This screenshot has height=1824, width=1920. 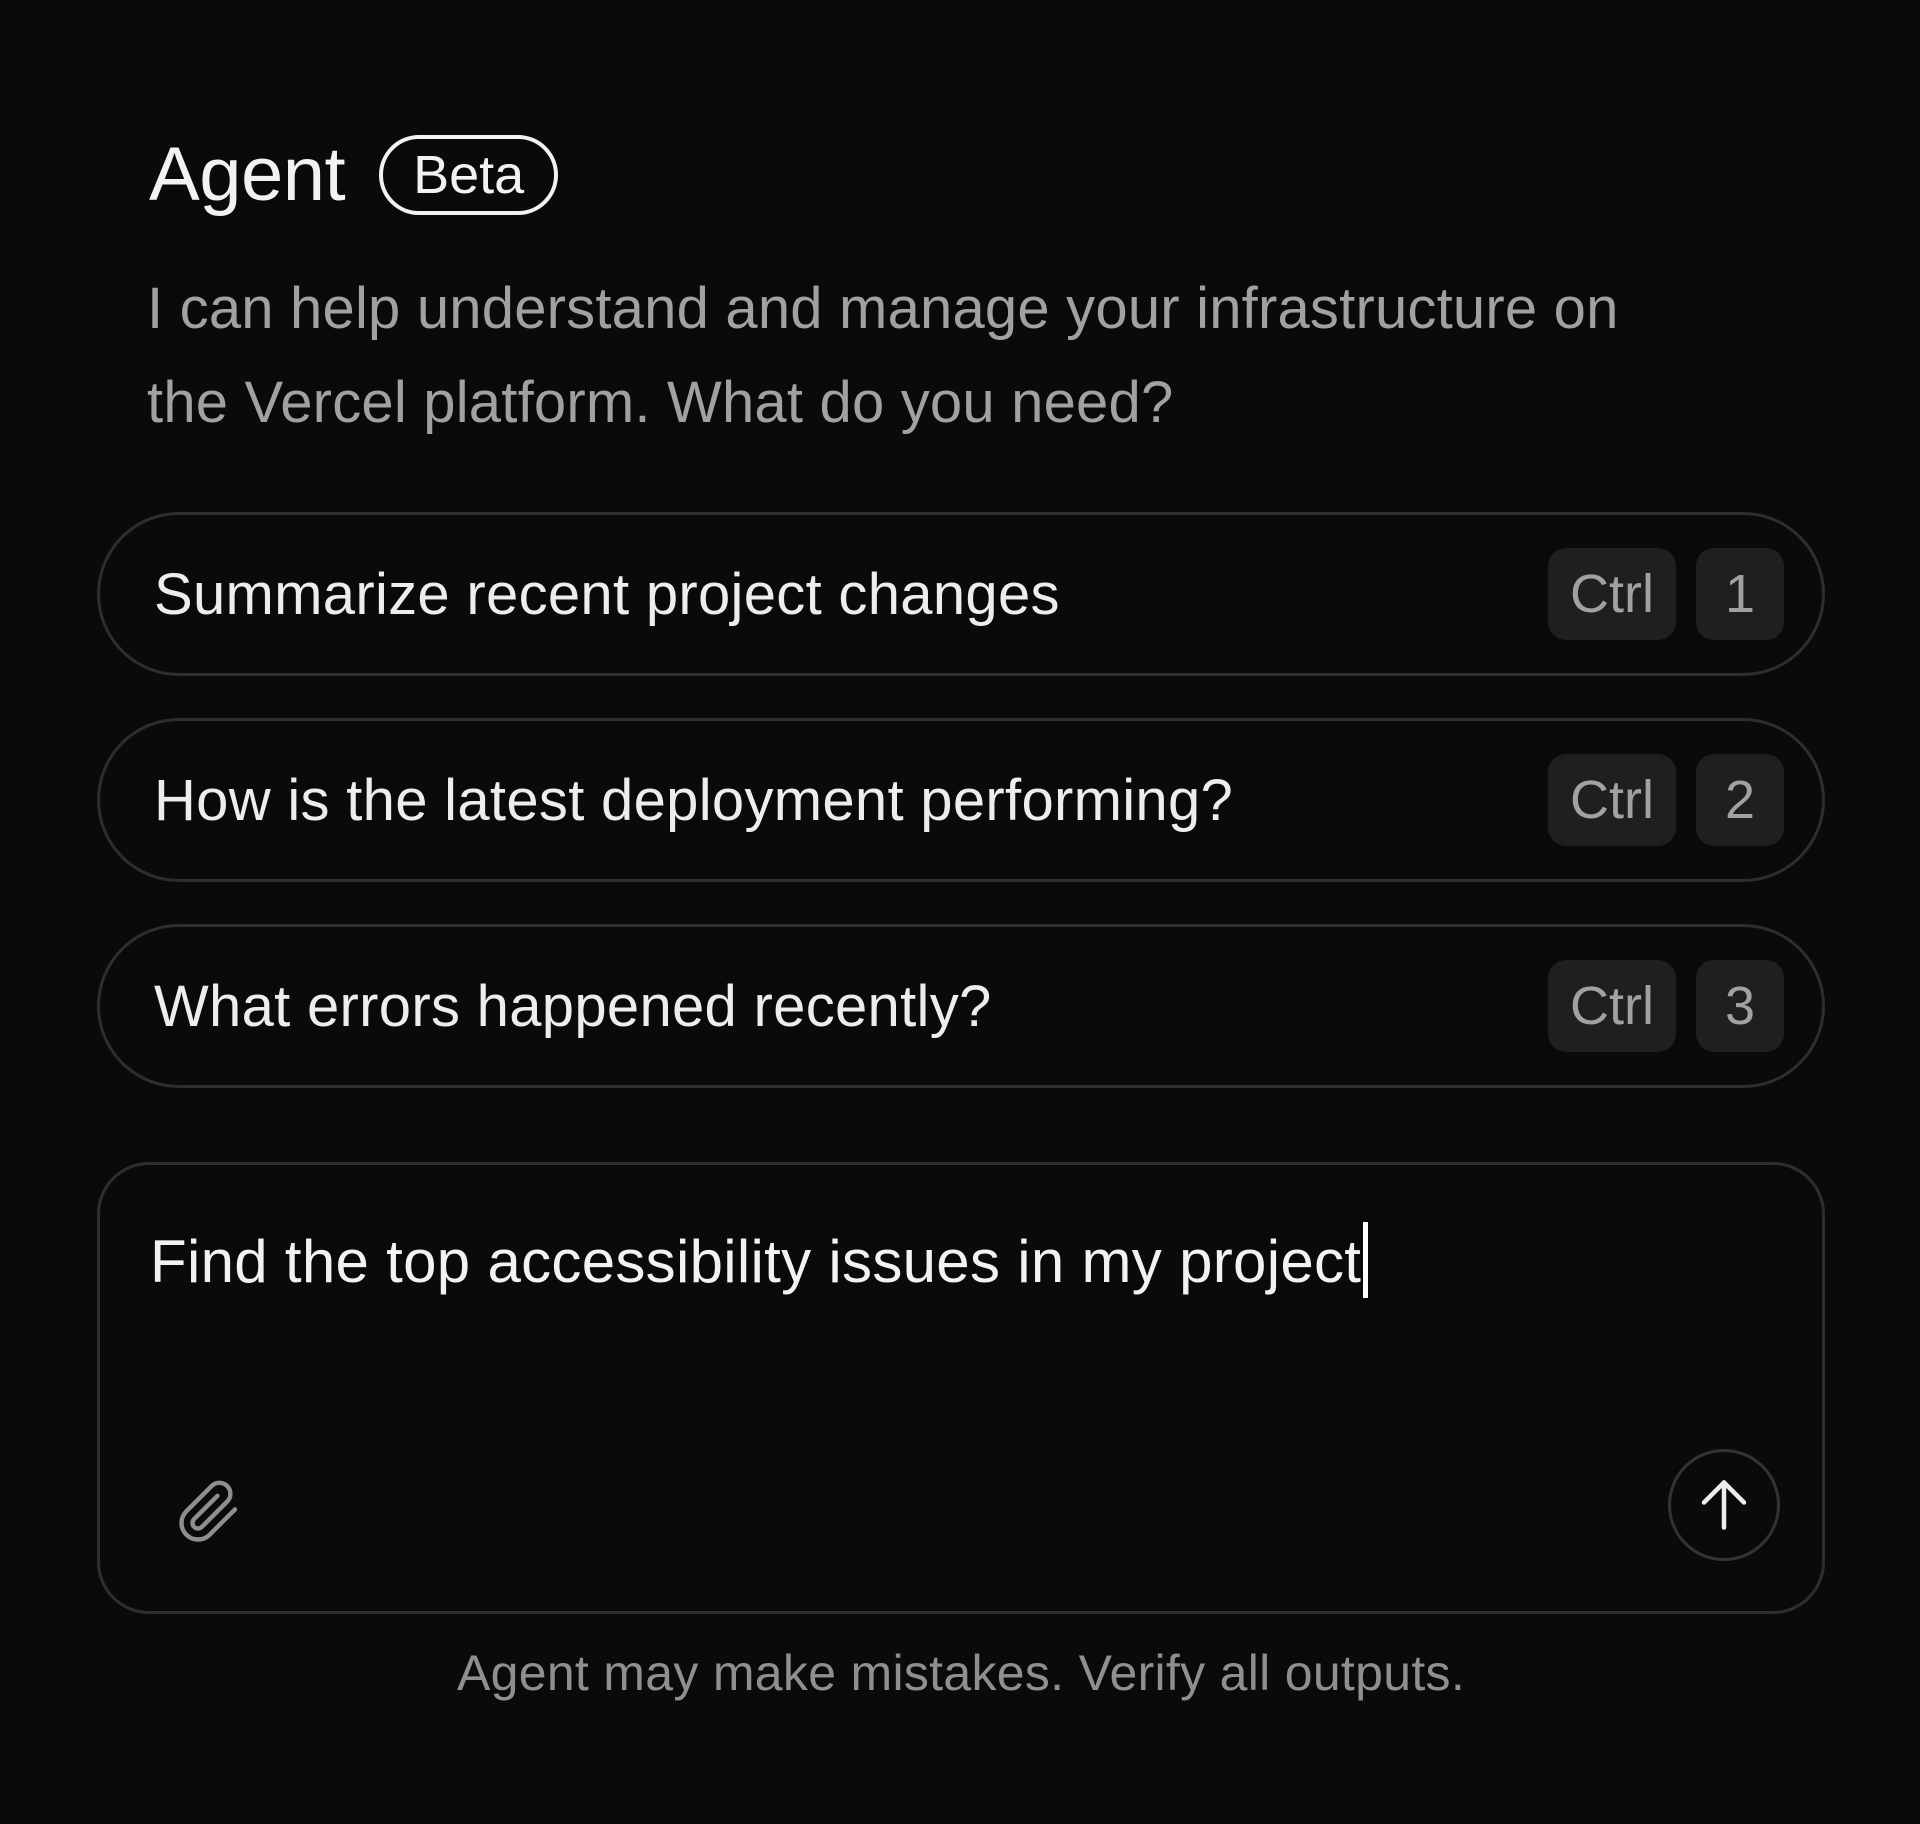 I want to click on suggestion-summarize-changes: Summarize recent project changes Ctrl 1, so click(x=961, y=594).